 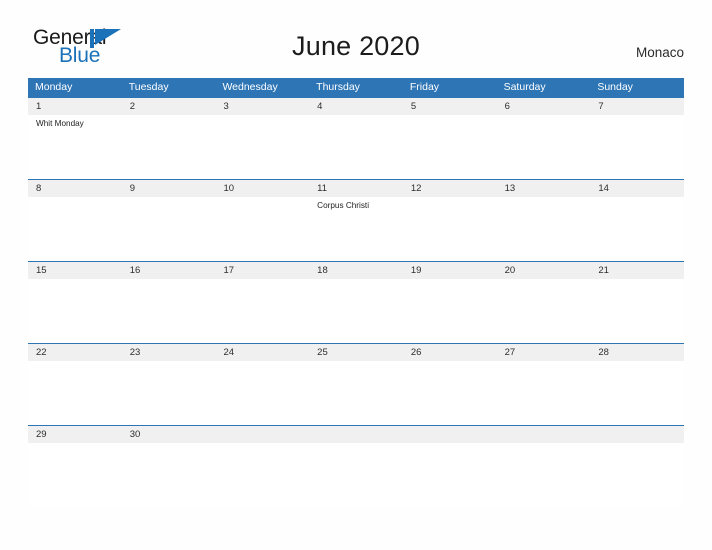 I want to click on holiday-label: Corpus Christi, so click(x=343, y=205).